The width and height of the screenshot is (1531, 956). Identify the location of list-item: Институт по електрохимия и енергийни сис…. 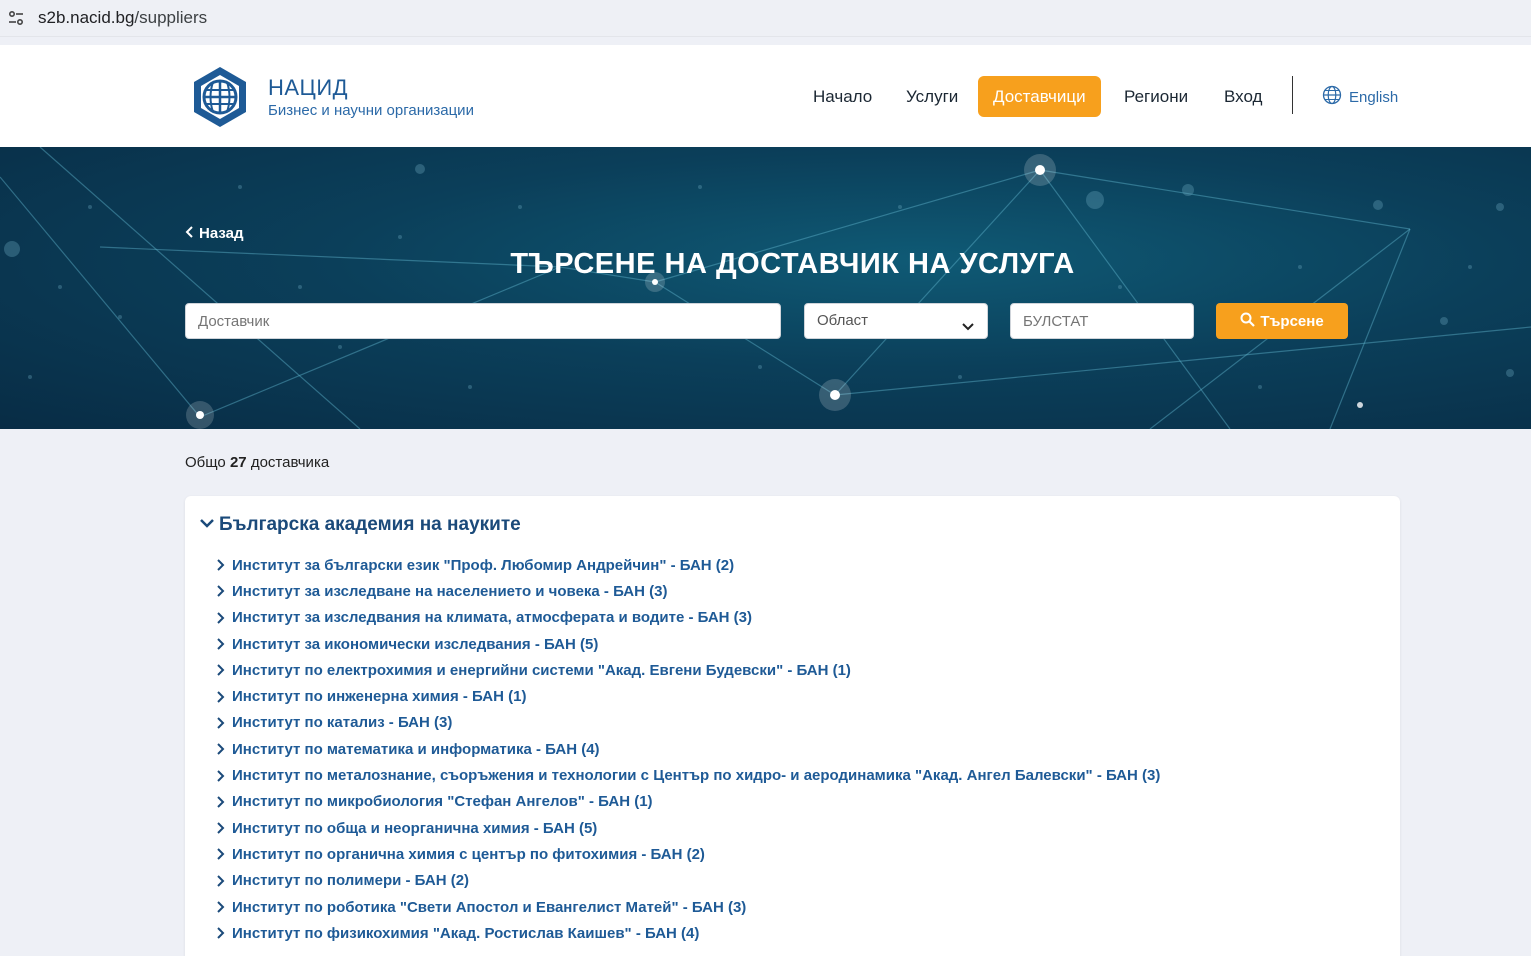
(688, 670).